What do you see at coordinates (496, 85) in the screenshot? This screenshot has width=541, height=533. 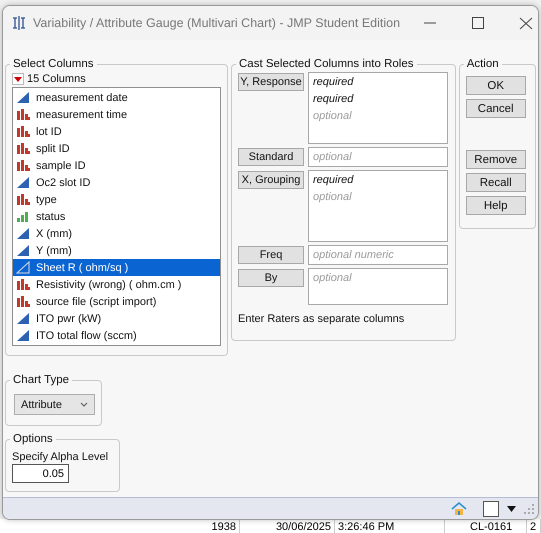 I see `action-button: OK` at bounding box center [496, 85].